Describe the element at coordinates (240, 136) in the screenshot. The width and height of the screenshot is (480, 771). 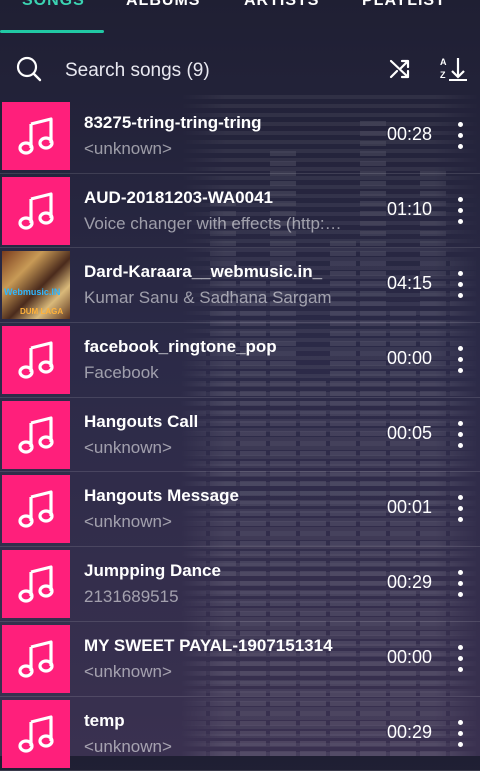
I see `song-row: 83275-tring-tring-tring <unknown> 00:28` at that location.